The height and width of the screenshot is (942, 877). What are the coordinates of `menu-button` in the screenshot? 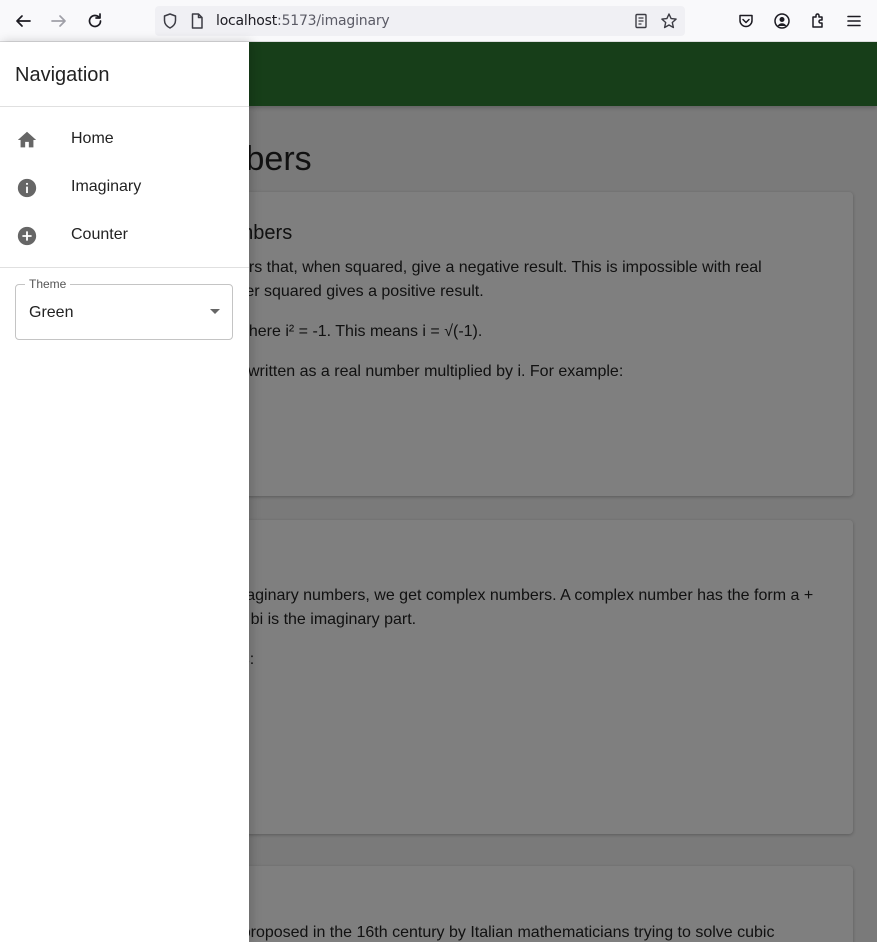 It's located at (854, 21).